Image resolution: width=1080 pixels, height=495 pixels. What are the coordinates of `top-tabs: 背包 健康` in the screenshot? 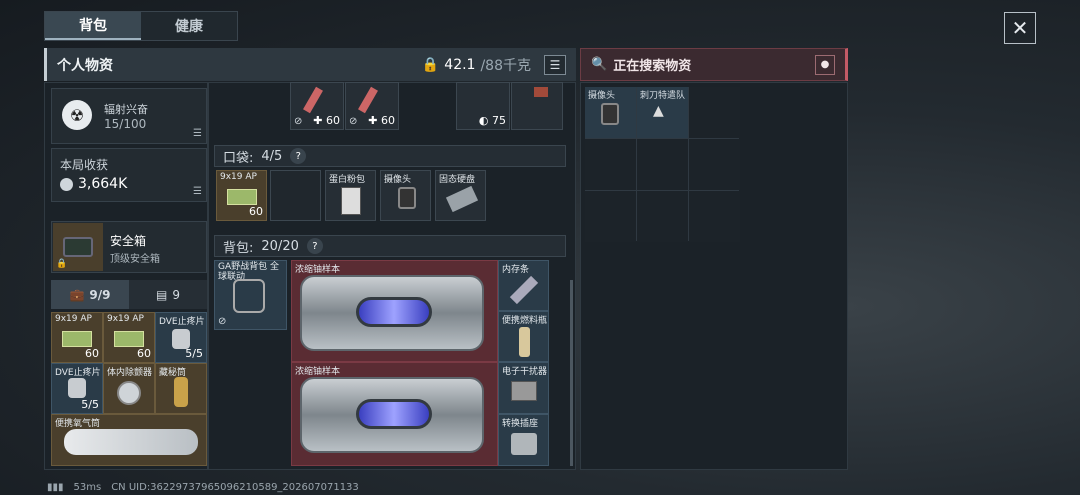 It's located at (141, 26).